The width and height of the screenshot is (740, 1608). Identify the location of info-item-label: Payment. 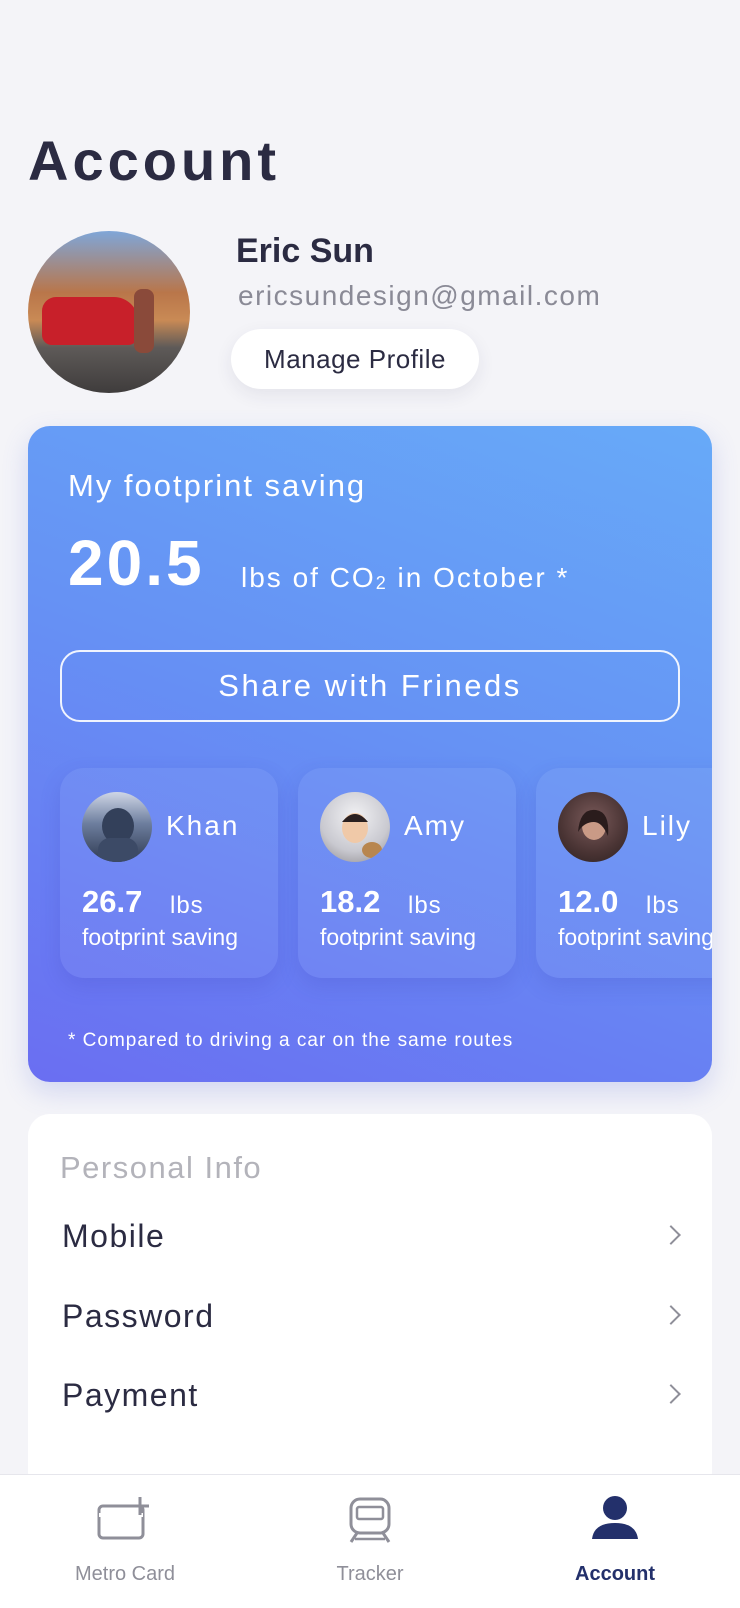
(130, 1395).